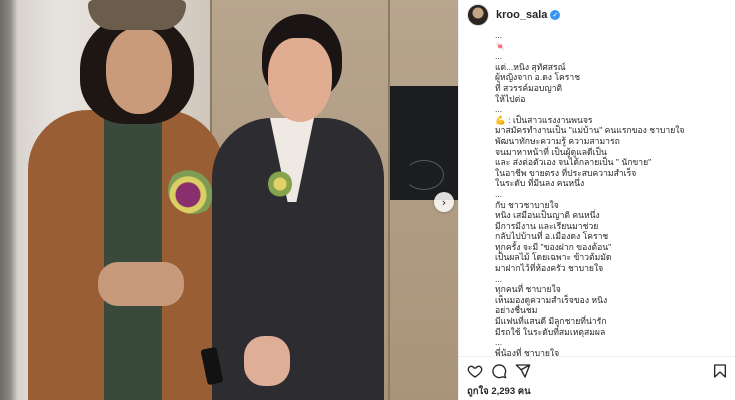 The image size is (735, 400). I want to click on caption-line: กลับไปบ้านที่ อ.เมืองดง โคราช, so click(552, 236).